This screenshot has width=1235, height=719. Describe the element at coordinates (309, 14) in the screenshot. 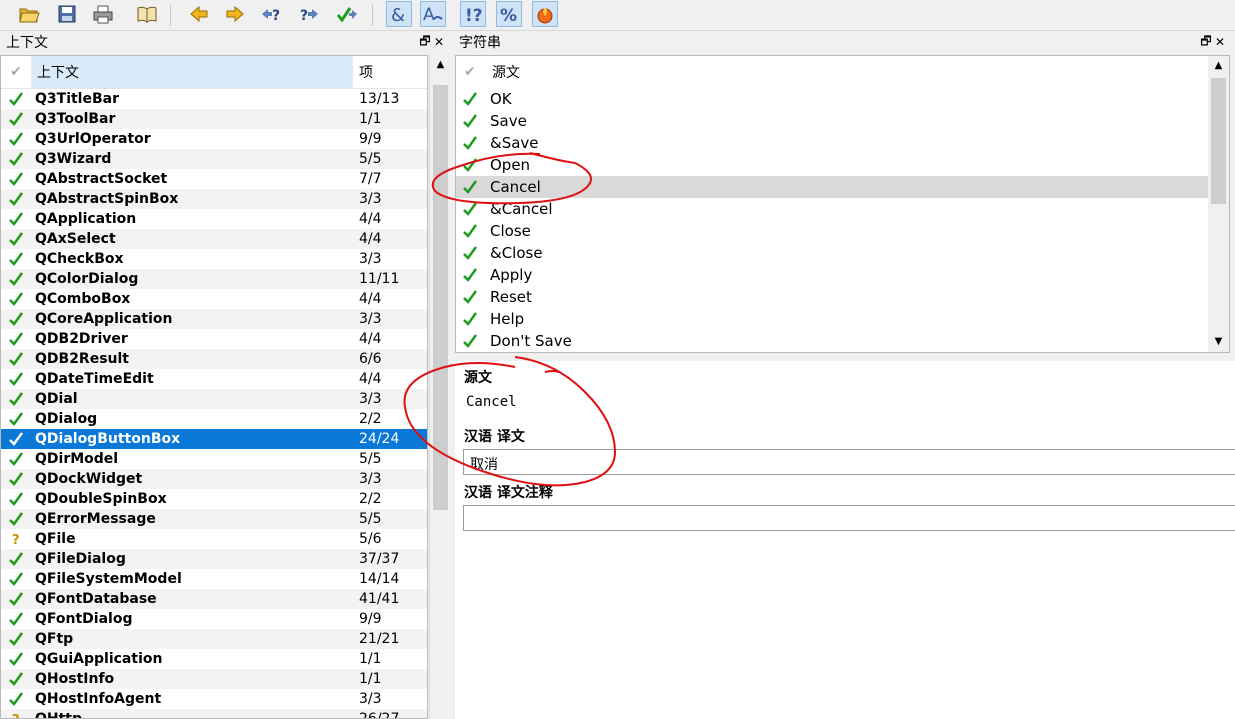

I see `next-unfinished-icon: ?` at that location.